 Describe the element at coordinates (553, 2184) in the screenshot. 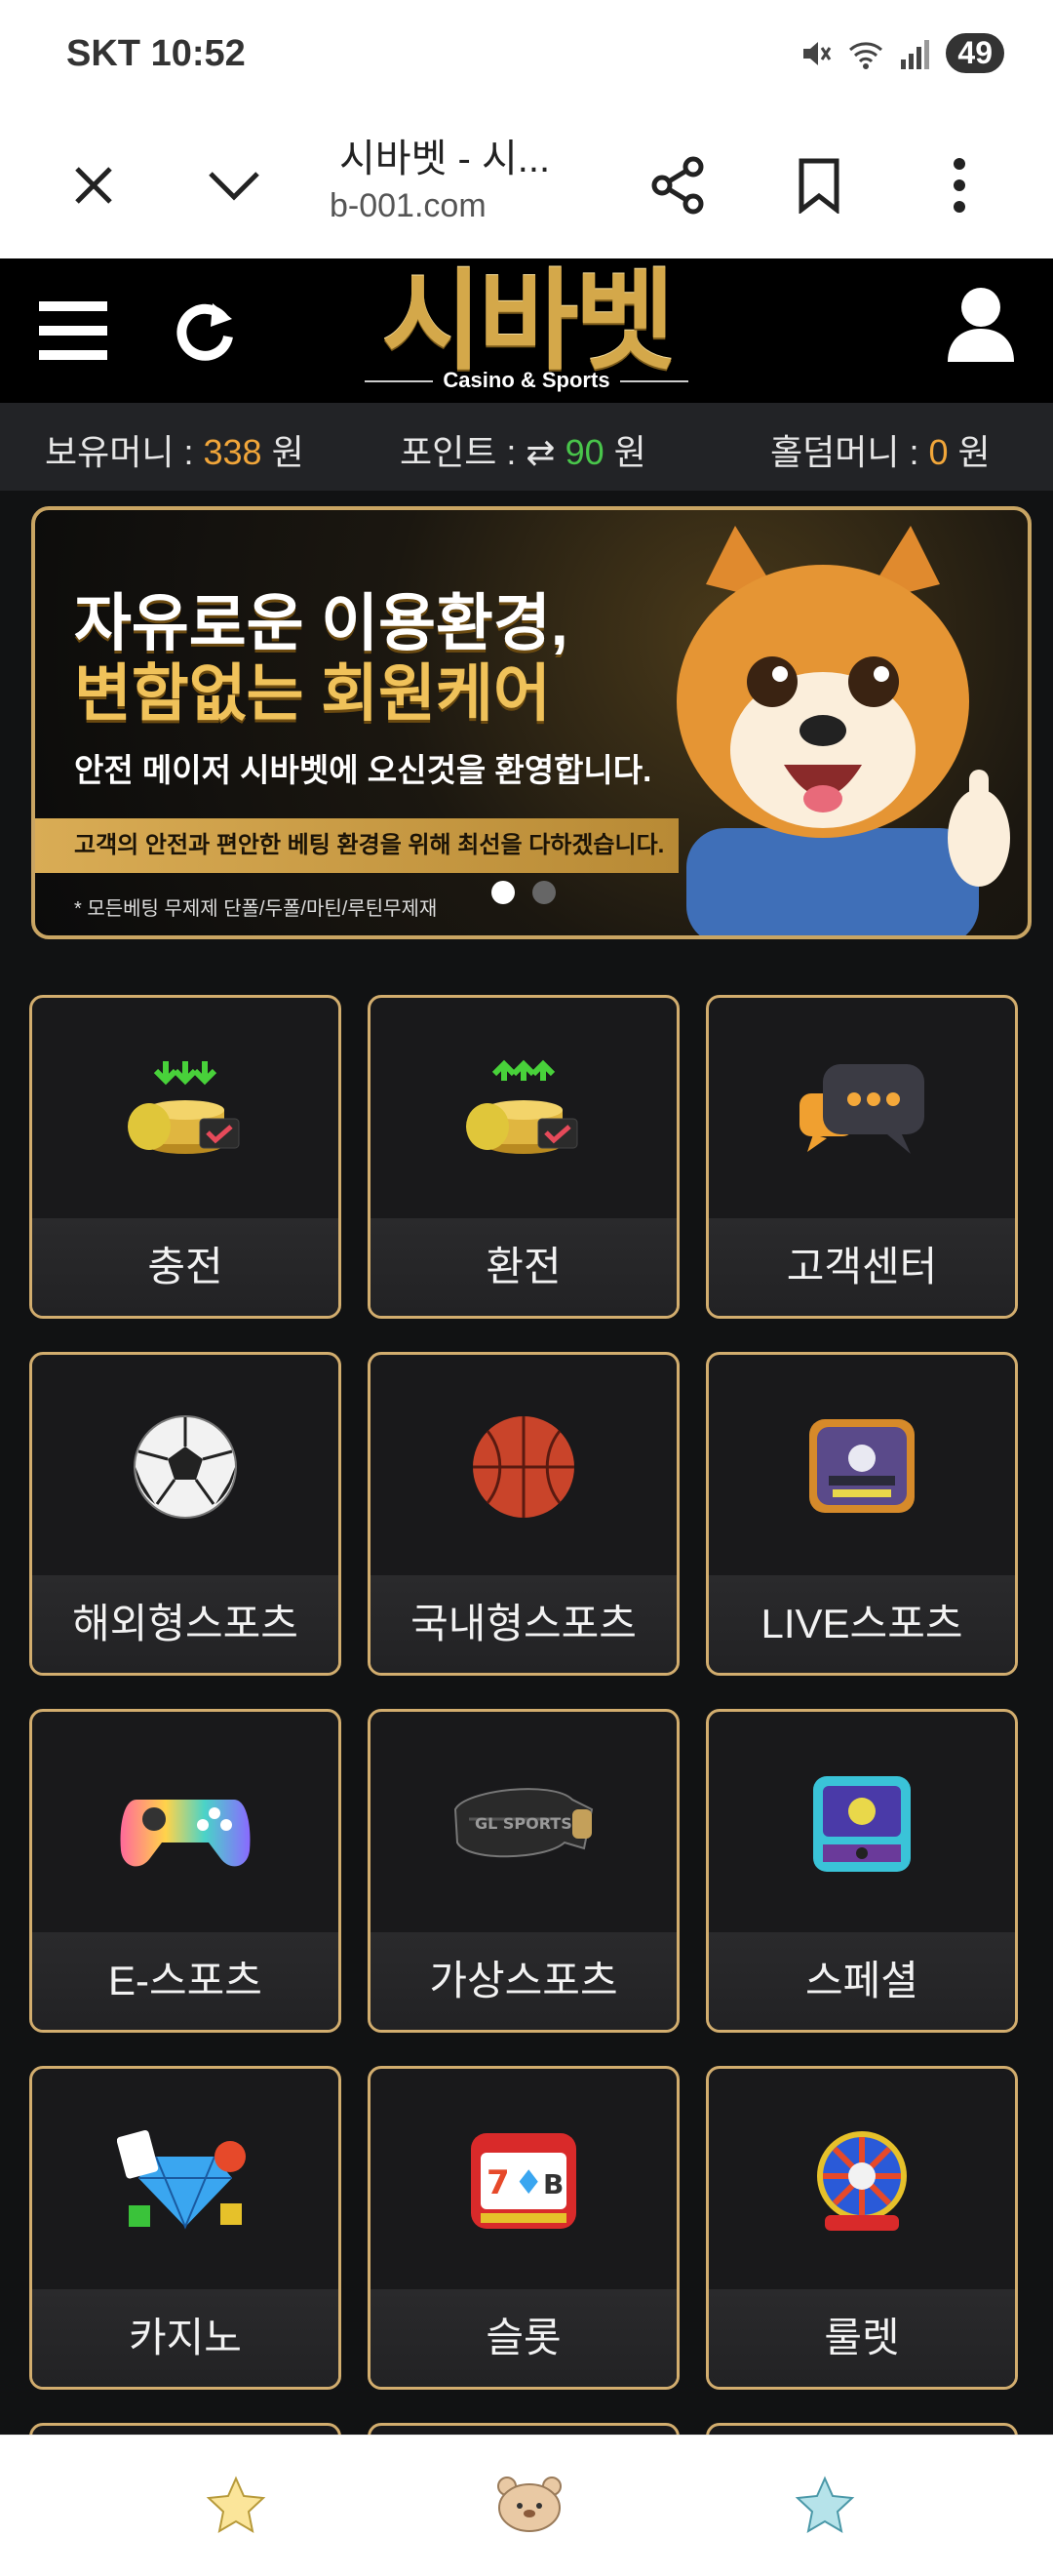

I see `svg-text: B` at that location.